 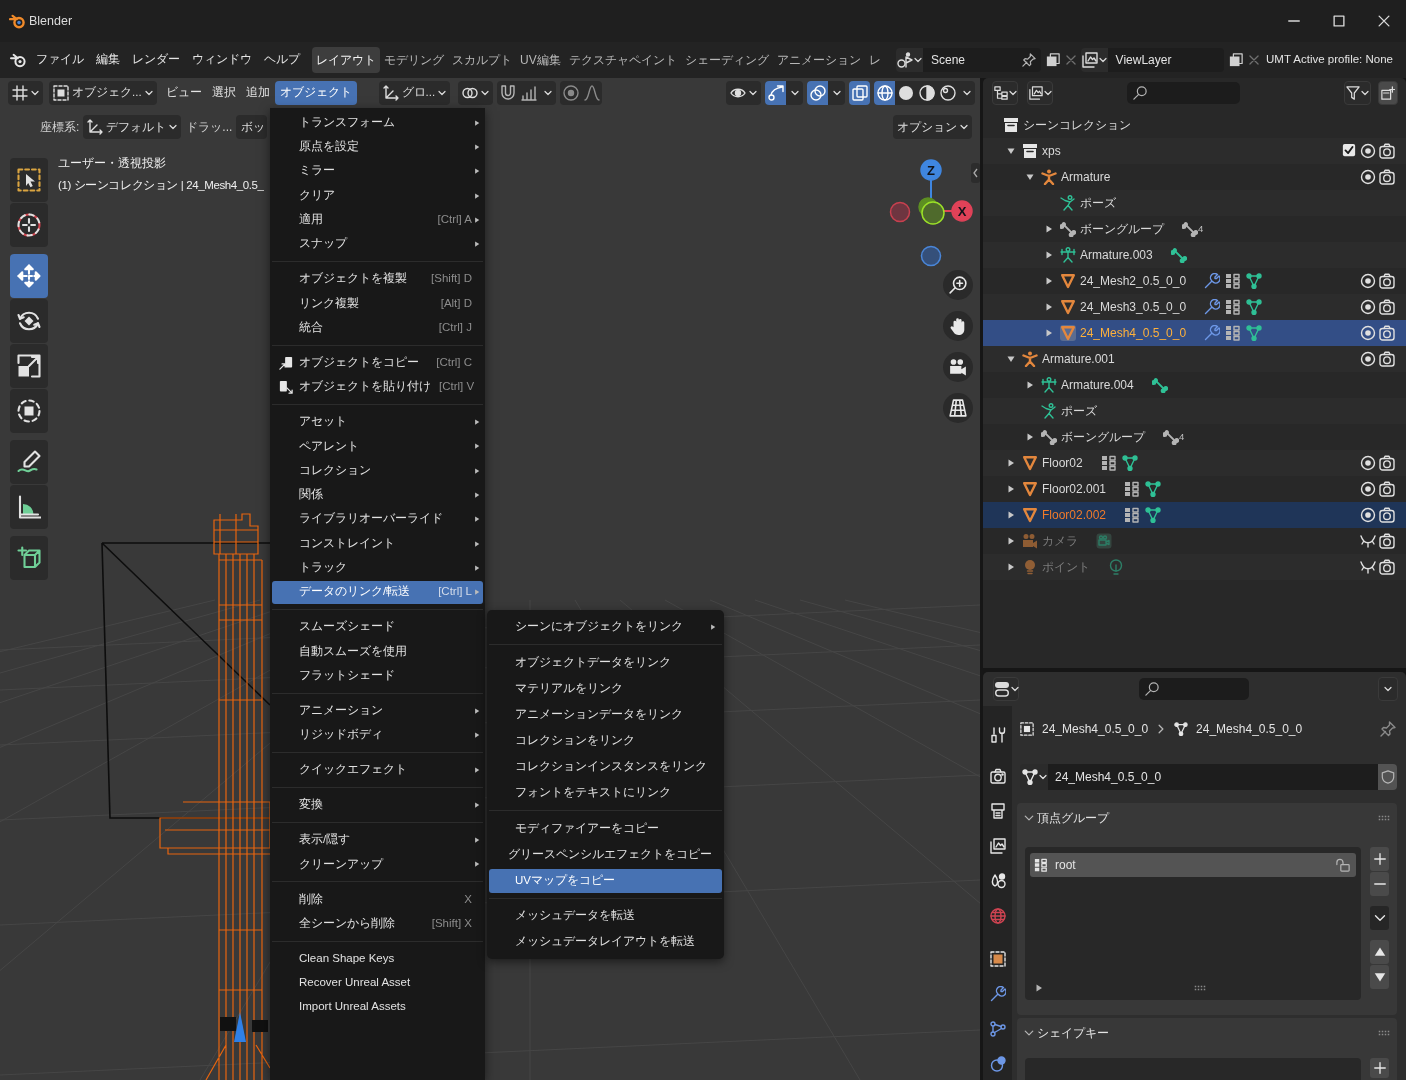 I want to click on search-field, so click(x=1194, y=689).